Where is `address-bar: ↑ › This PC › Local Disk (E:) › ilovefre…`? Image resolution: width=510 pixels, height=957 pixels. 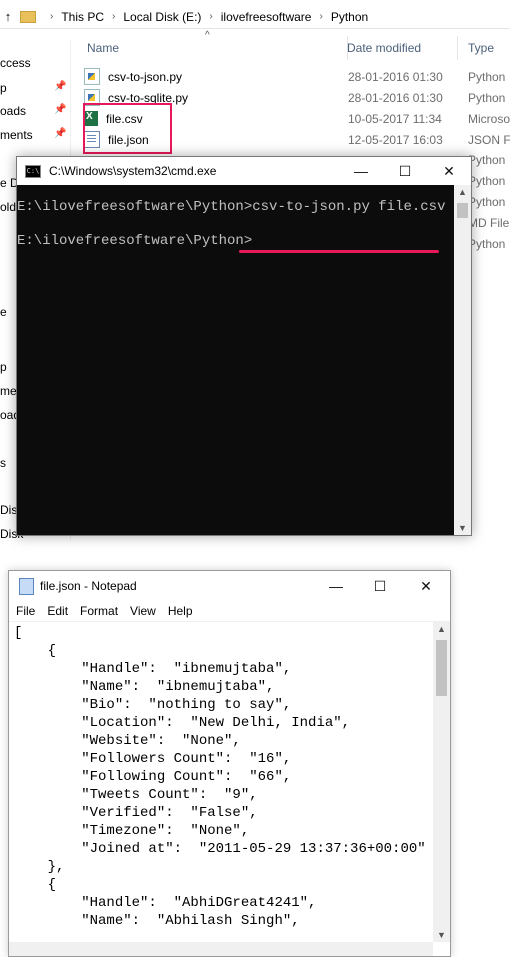 address-bar: ↑ › This PC › Local Disk (E:) › ilovefre… is located at coordinates (255, 17).